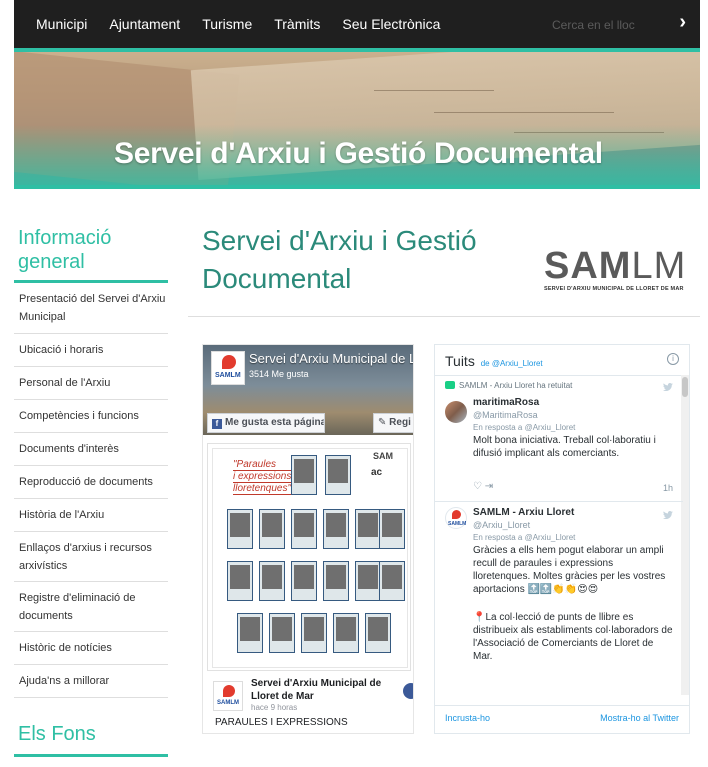 This screenshot has height=767, width=708. What do you see at coordinates (391, 24) in the screenshot?
I see `nav-seu-electronica: Seu Electrònica` at bounding box center [391, 24].